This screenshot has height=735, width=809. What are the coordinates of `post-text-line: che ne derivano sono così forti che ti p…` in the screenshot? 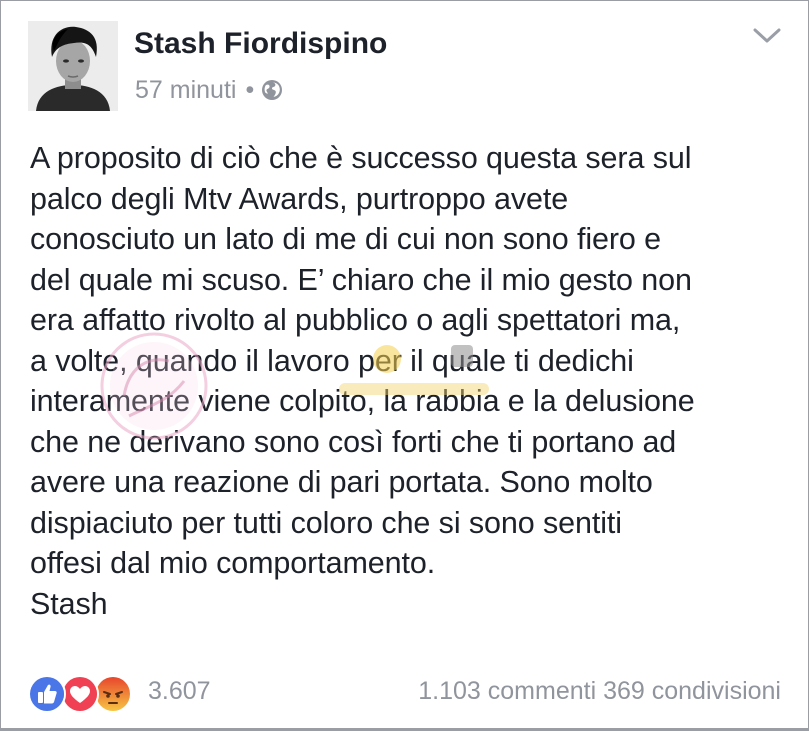 It's located at (353, 441).